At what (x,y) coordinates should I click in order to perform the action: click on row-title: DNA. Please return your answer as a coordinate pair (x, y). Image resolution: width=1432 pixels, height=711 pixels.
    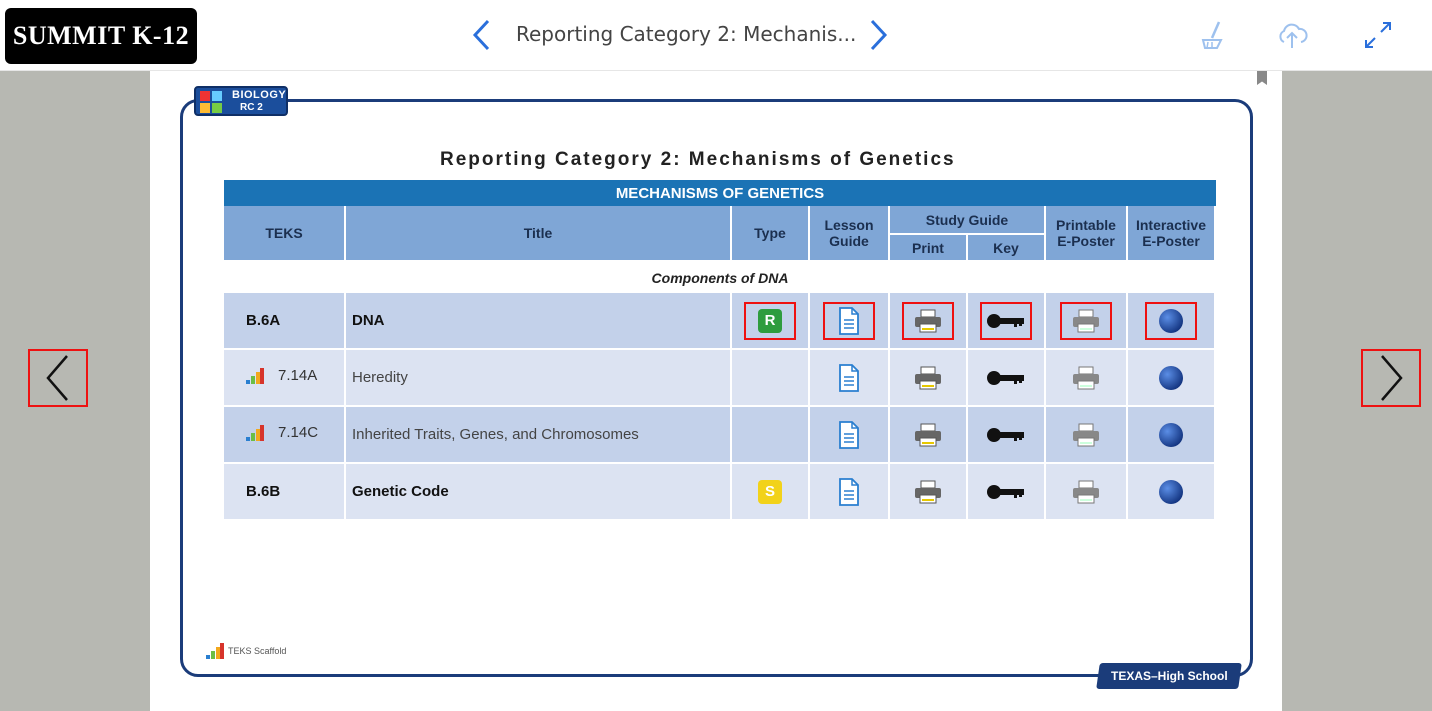
    Looking at the image, I should click on (539, 321).